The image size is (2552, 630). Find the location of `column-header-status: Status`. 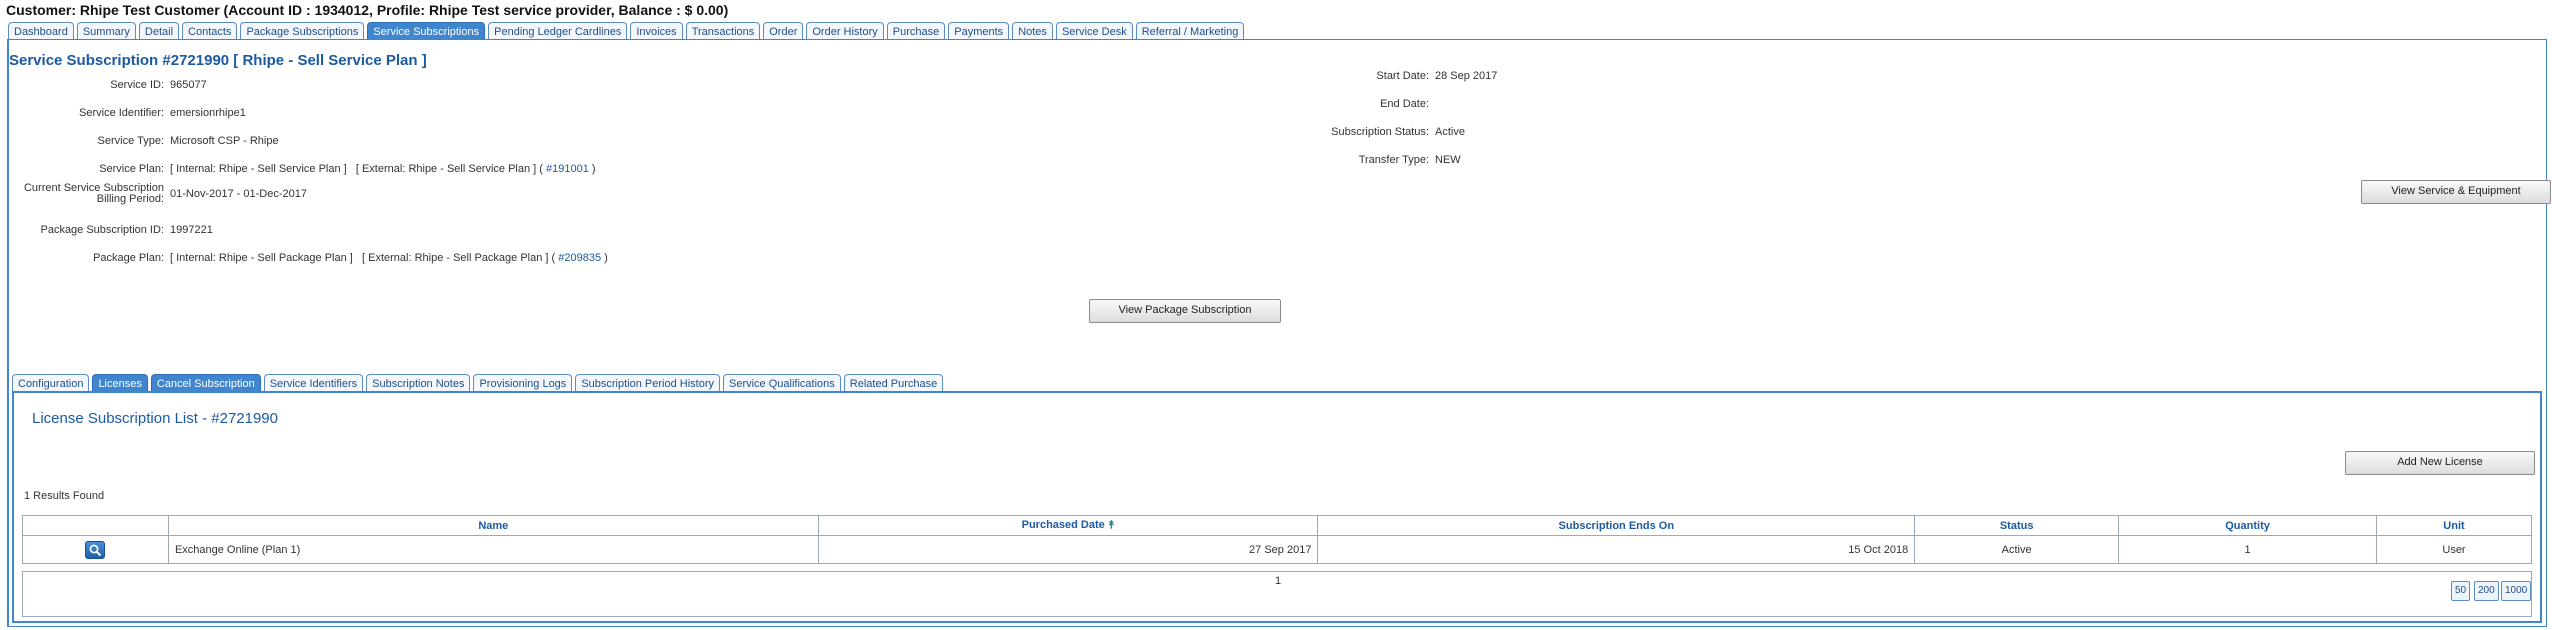

column-header-status: Status is located at coordinates (2017, 525).